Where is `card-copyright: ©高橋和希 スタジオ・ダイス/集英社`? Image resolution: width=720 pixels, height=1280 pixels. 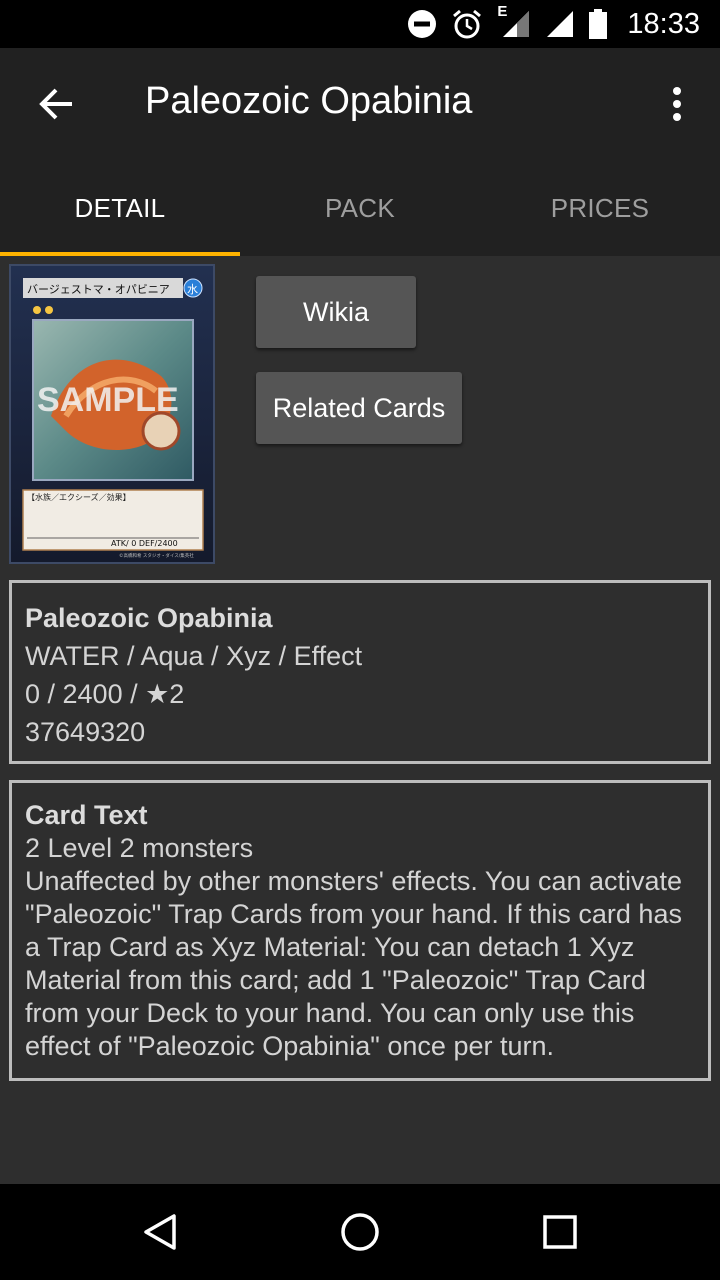
card-copyright: ©高橋和希 スタジオ・ダイス/集英社 is located at coordinates (156, 555).